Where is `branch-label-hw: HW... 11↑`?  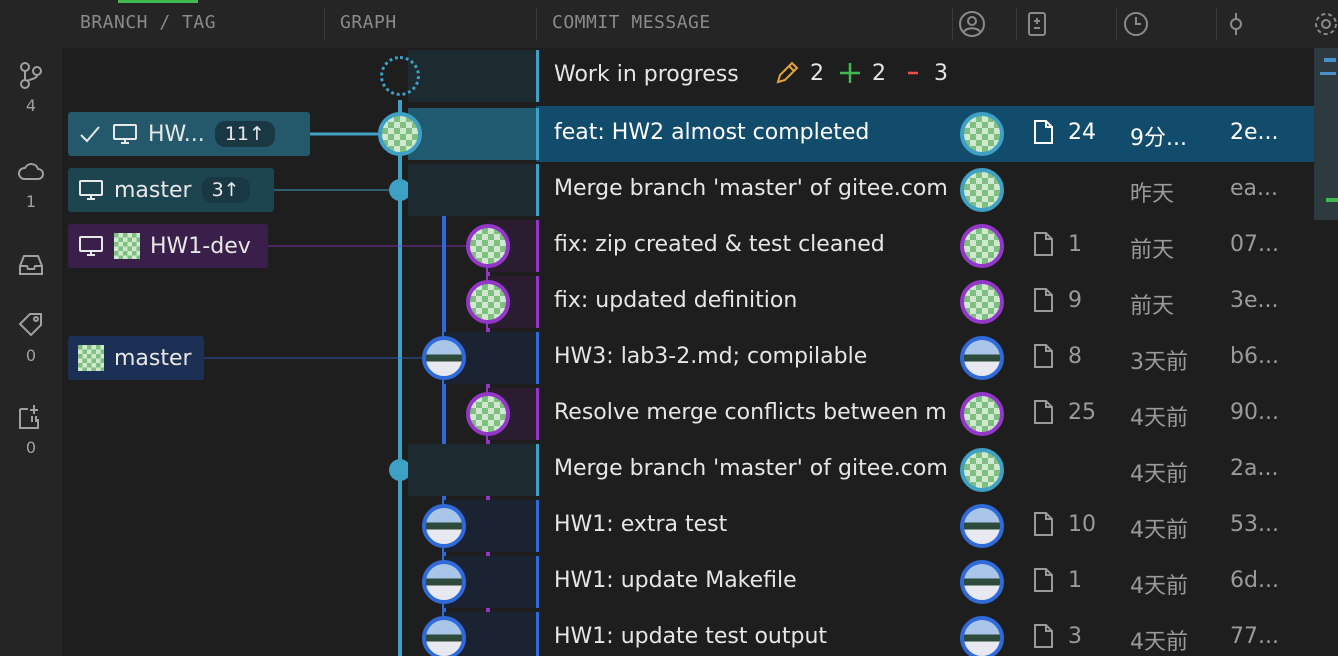
branch-label-hw: HW... 11↑ is located at coordinates (189, 134).